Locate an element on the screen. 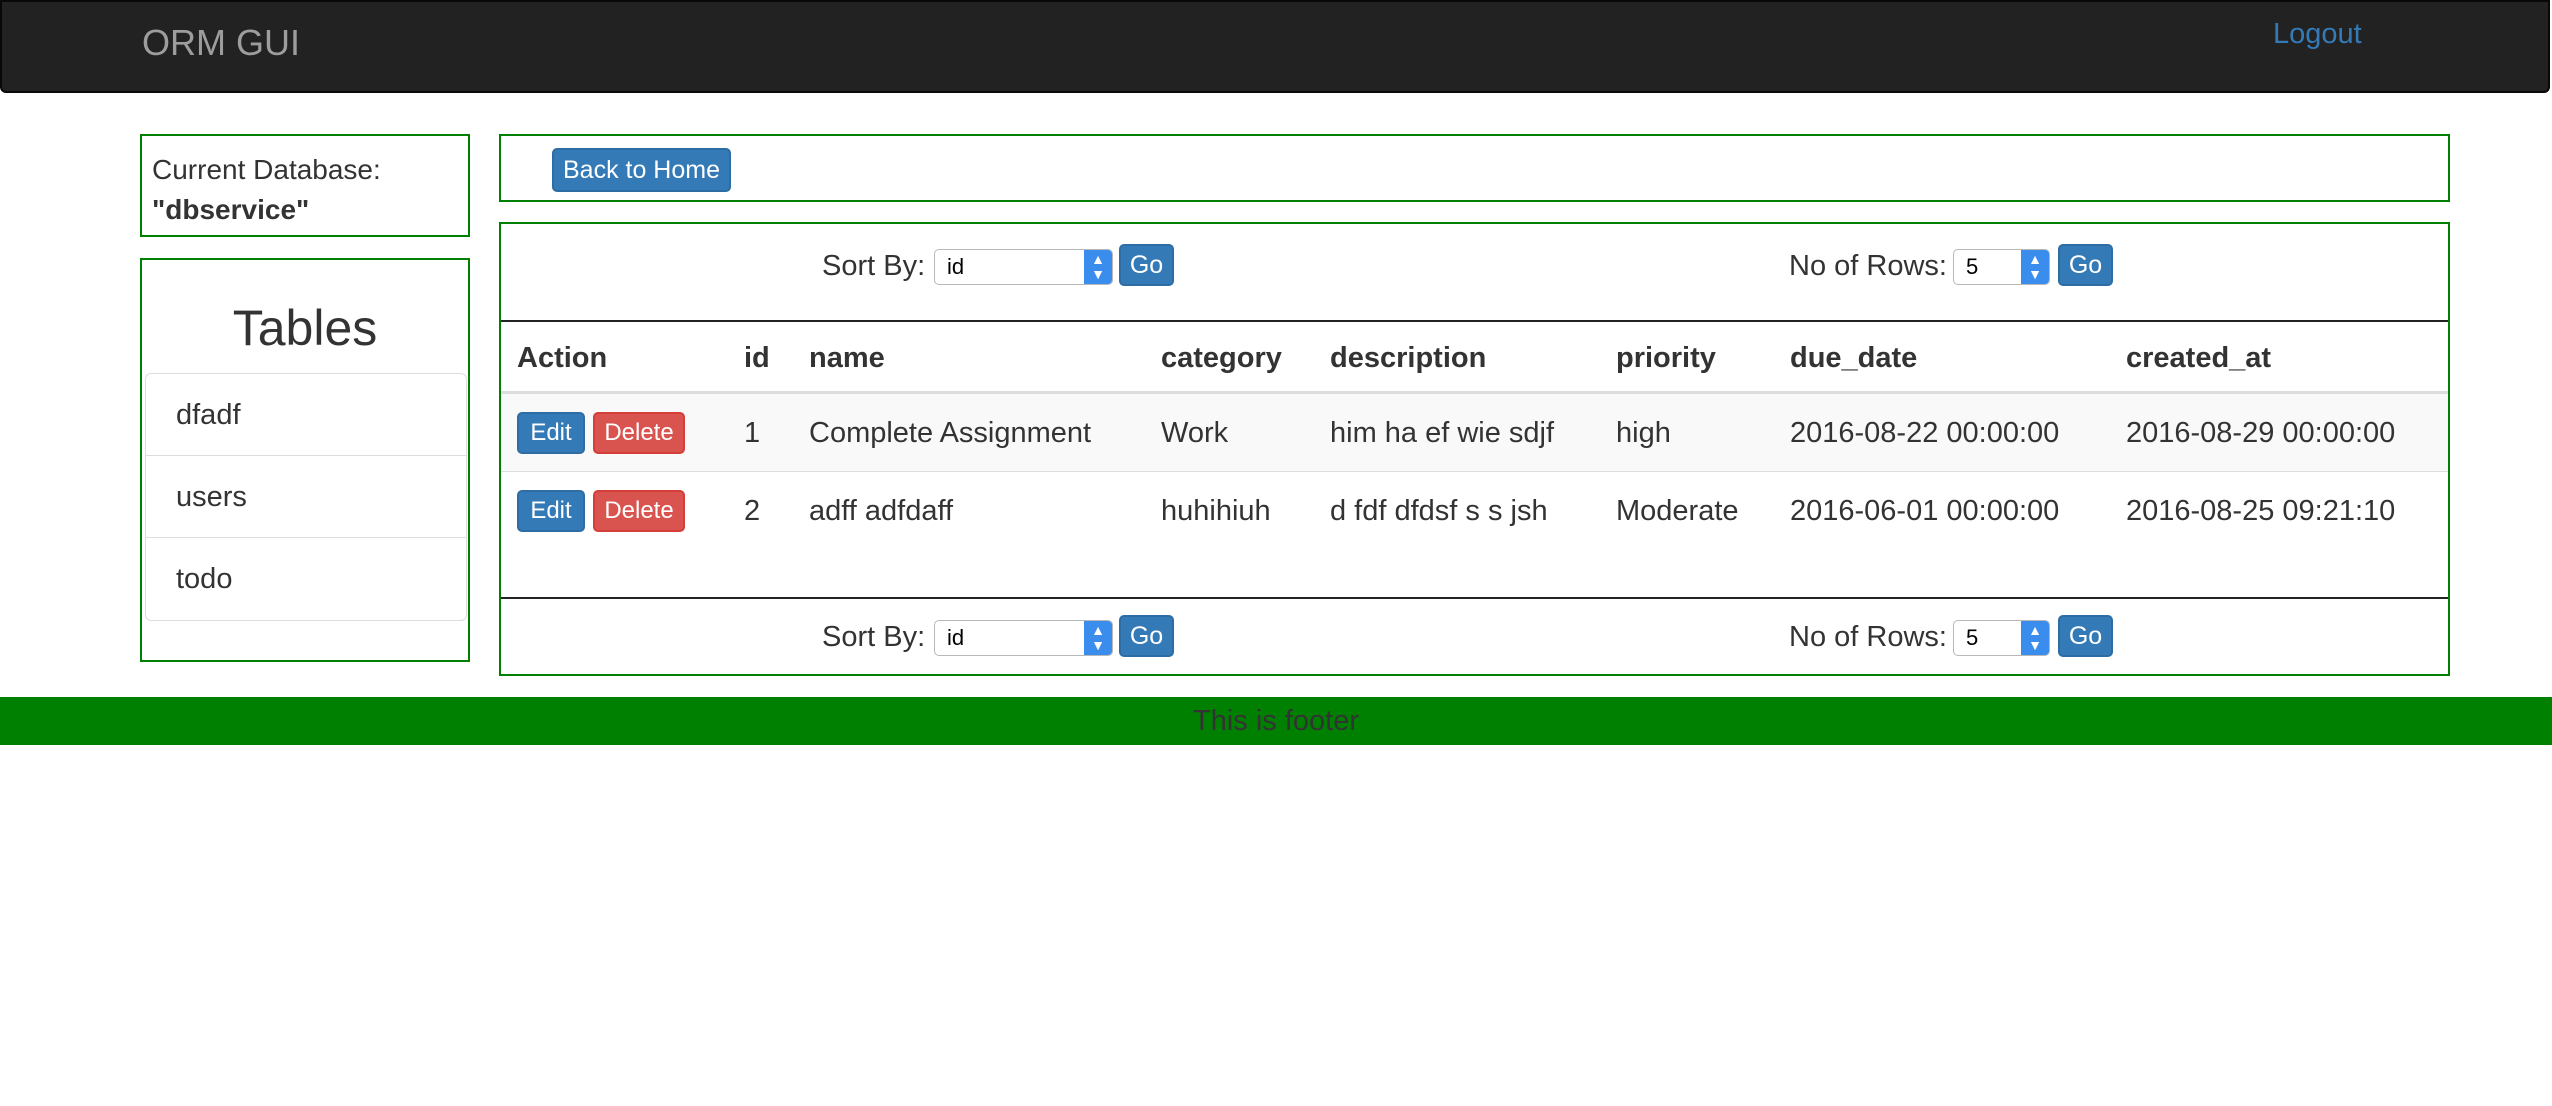  current-database-label: Current Database: is located at coordinates (266, 169).